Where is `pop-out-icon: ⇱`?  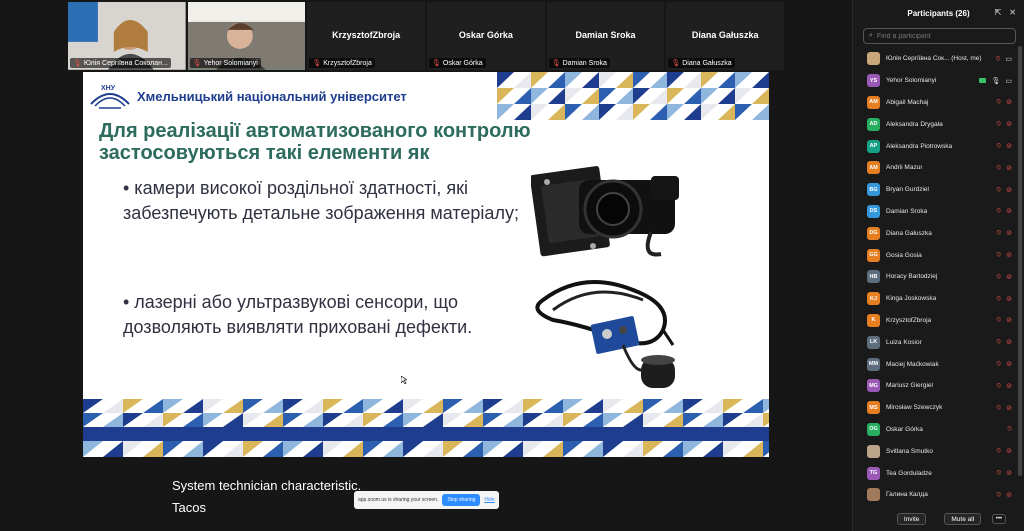
pop-out-icon: ⇱ is located at coordinates (998, 12).